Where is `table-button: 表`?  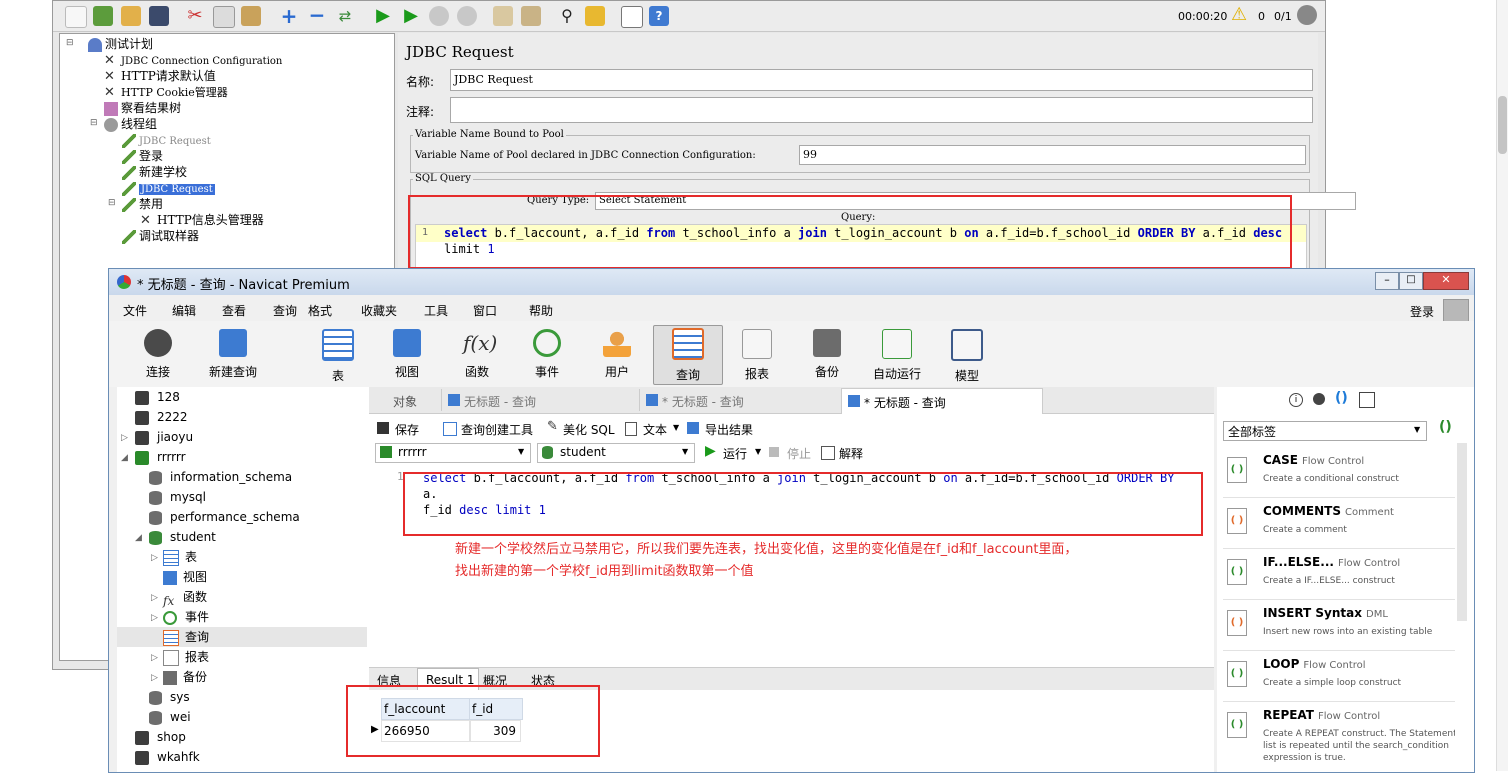
table-button: 表 is located at coordinates (338, 355).